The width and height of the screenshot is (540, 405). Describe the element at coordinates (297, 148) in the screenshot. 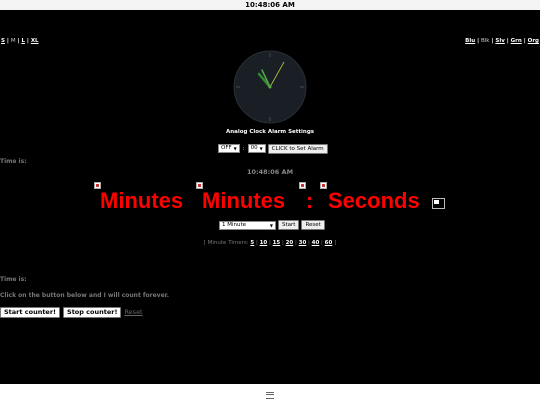

I see `set-alarm-button: CLICK to Set Alarm` at that location.